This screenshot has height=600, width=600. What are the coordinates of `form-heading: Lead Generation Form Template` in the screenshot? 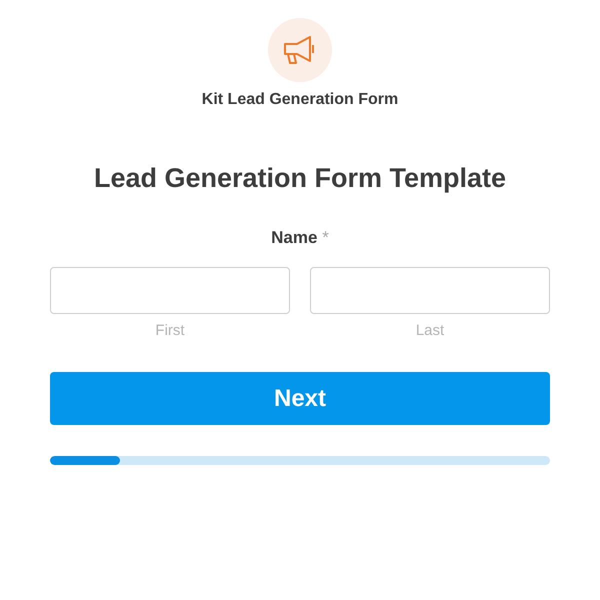 It's located at (300, 178).